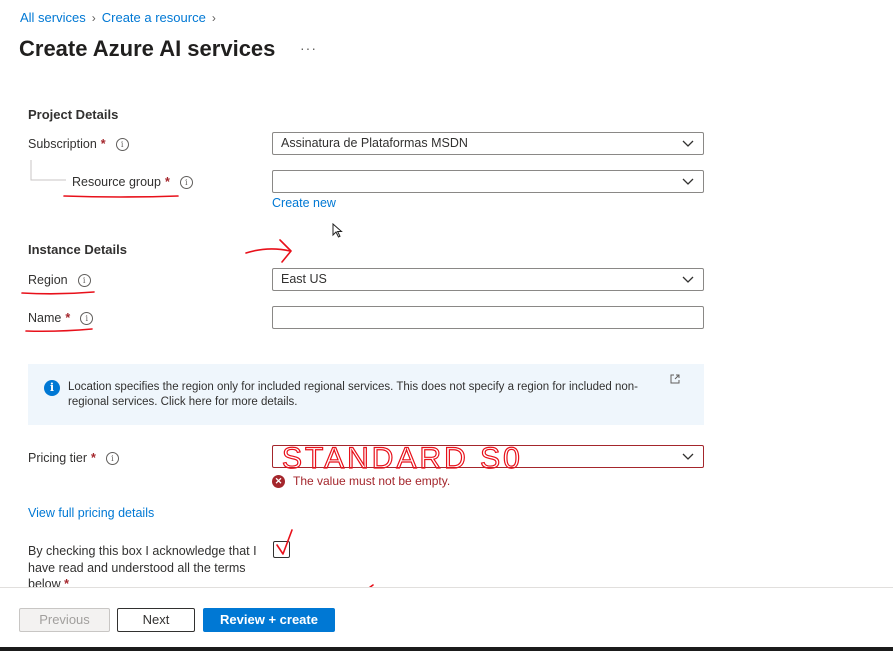  What do you see at coordinates (53, 17) in the screenshot?
I see `breadcrumb-all-services: All services` at bounding box center [53, 17].